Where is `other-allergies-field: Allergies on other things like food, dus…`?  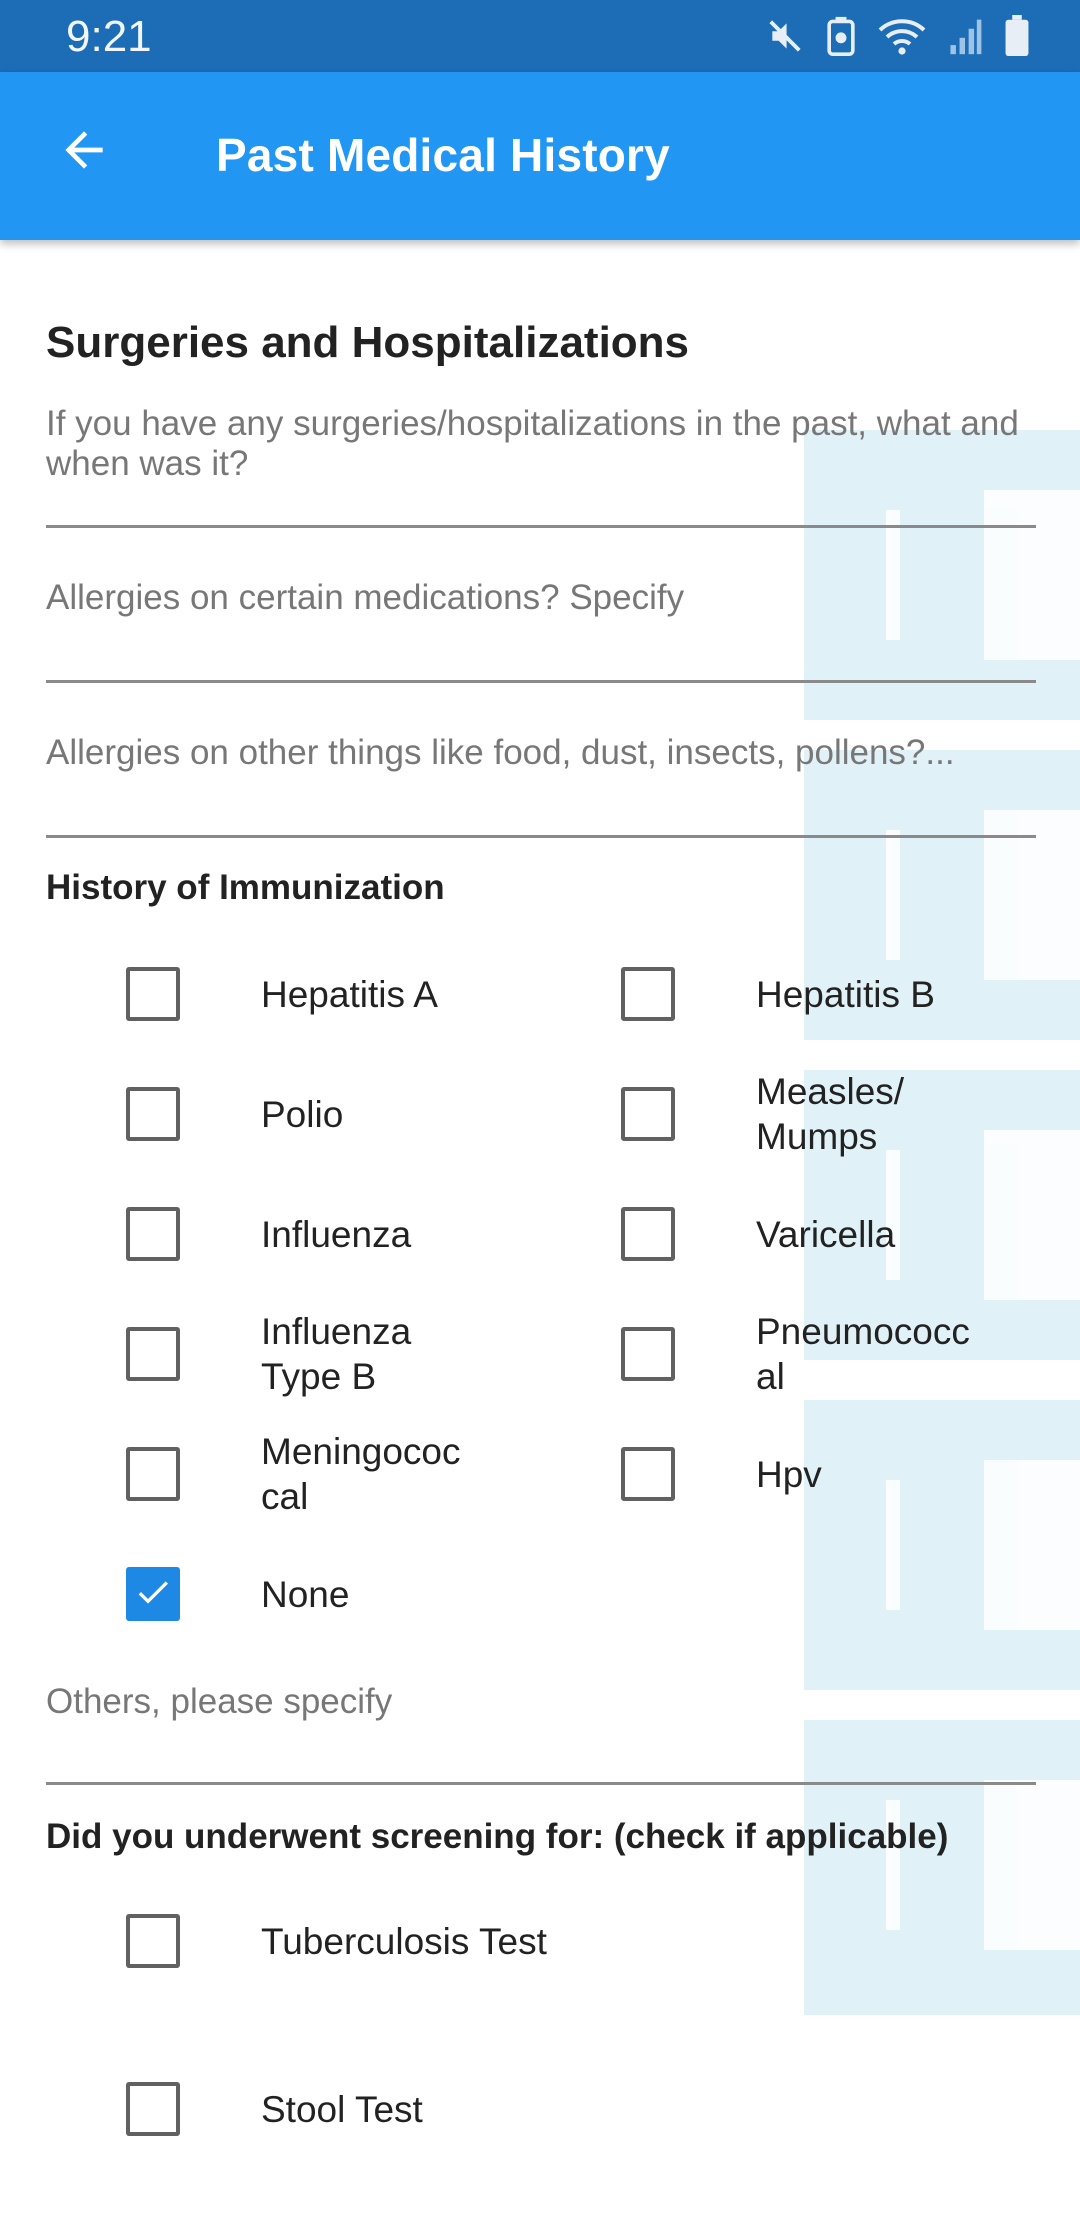 other-allergies-field: Allergies on other things like food, dus… is located at coordinates (541, 785).